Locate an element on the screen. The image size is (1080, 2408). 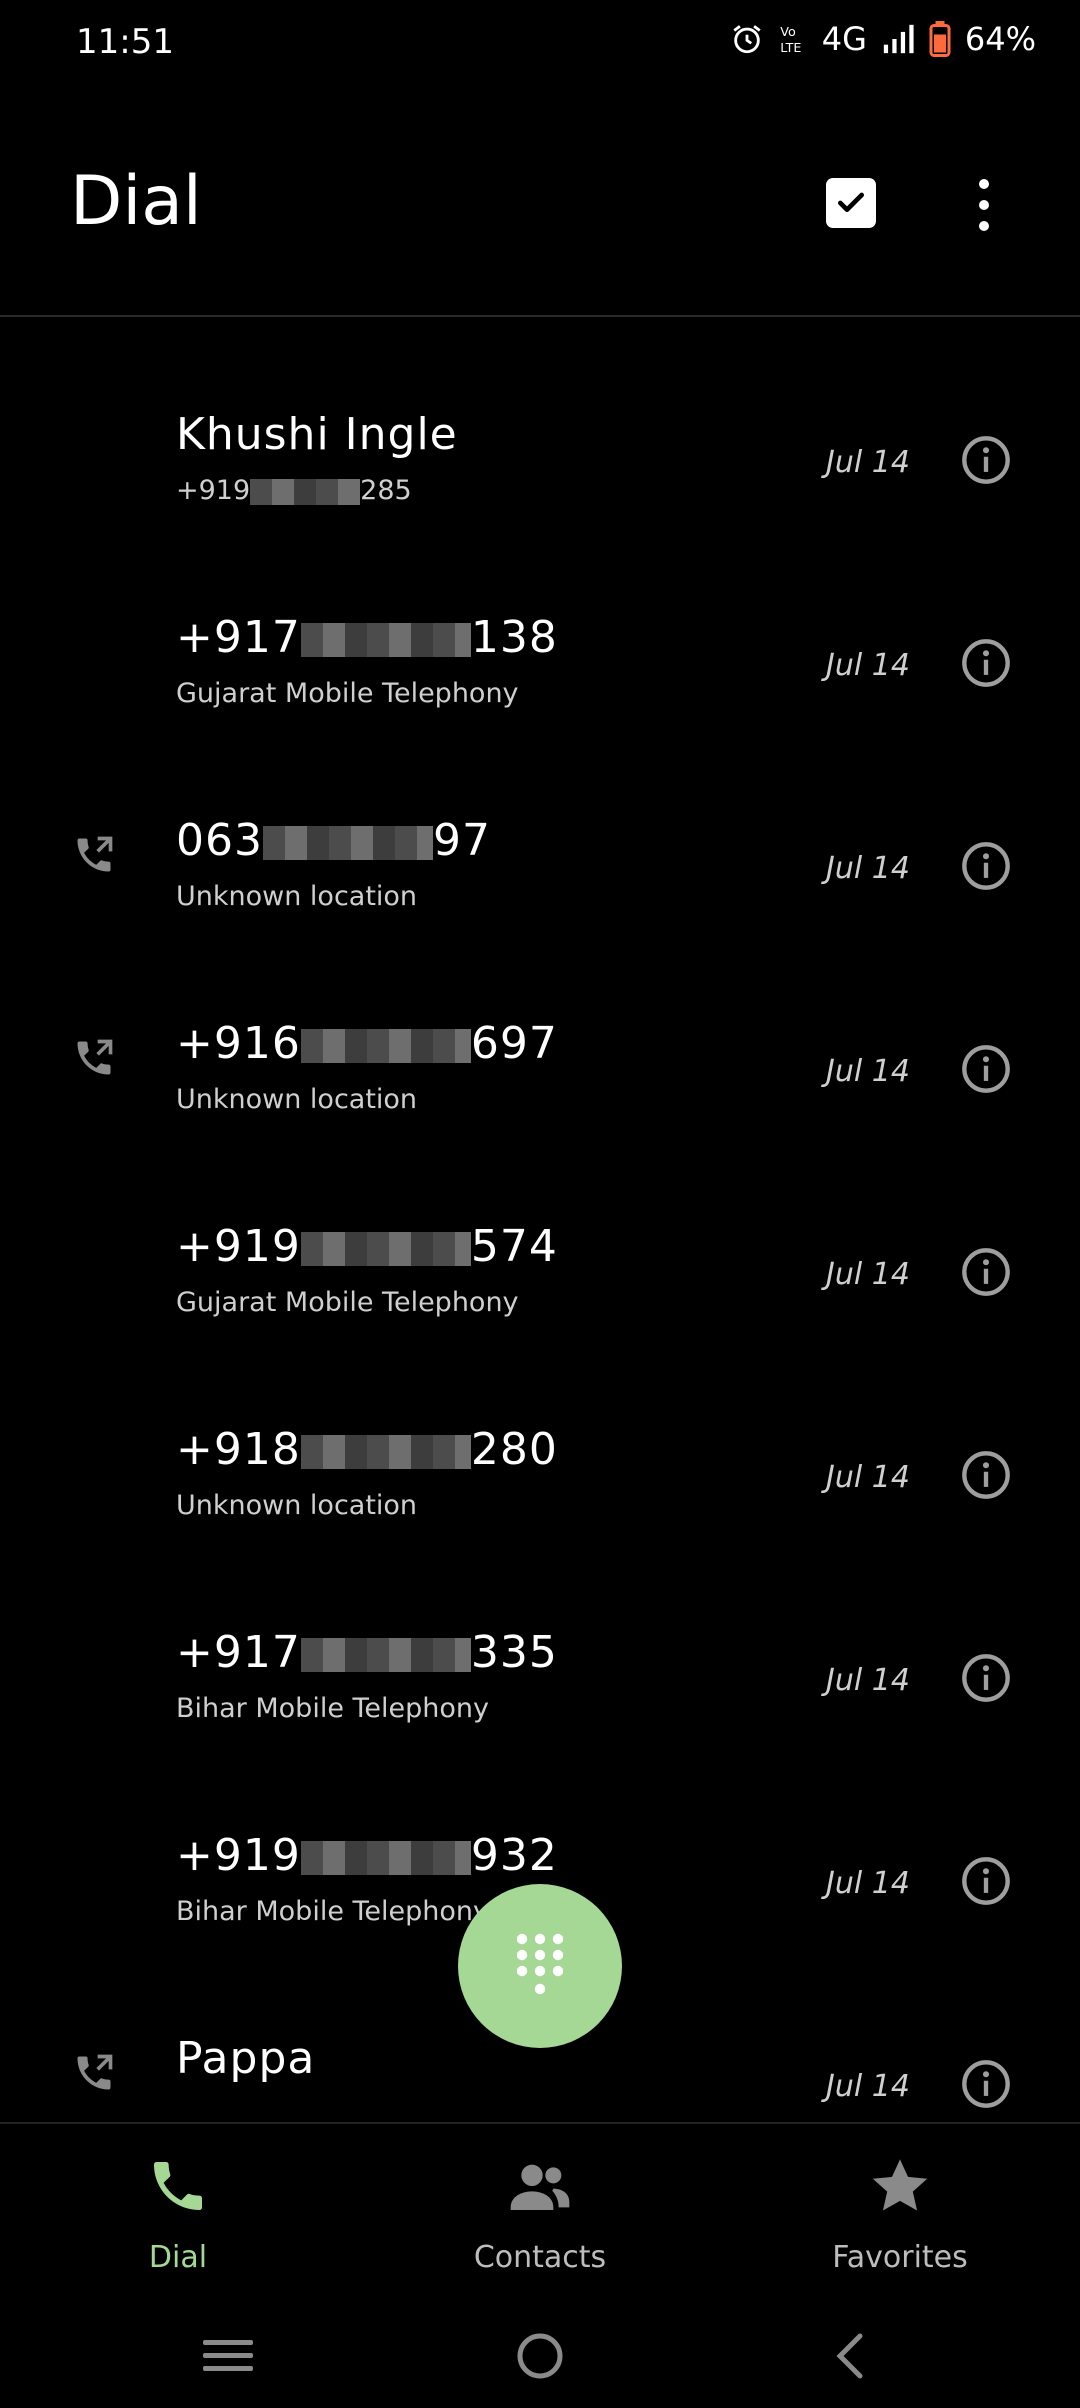
home-circle-icon is located at coordinates (540, 2356).